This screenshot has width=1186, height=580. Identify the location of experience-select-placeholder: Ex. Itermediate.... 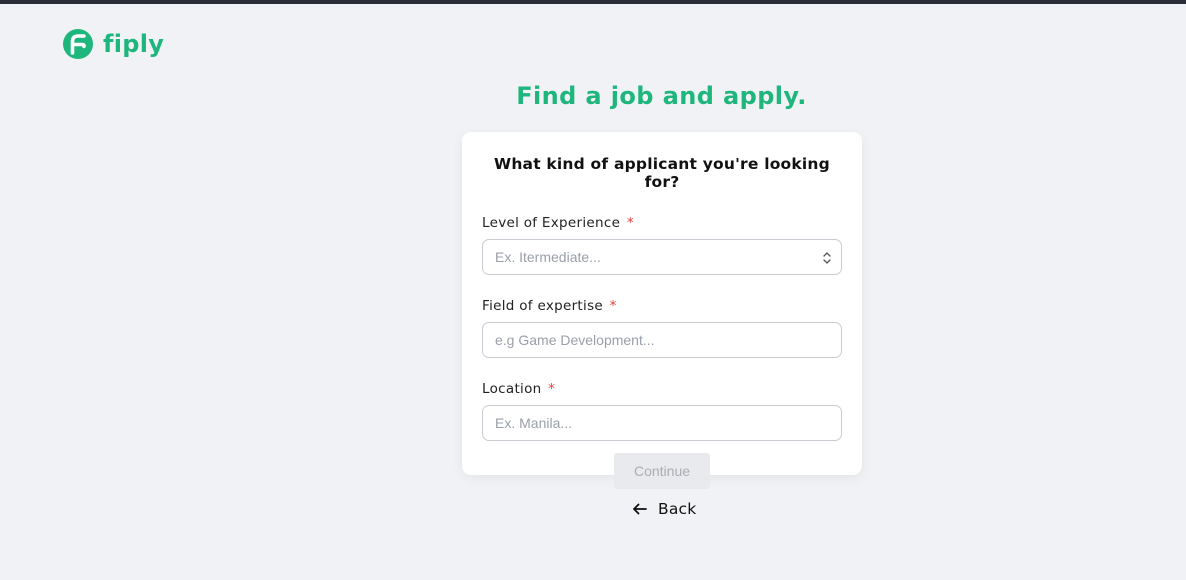
(548, 257).